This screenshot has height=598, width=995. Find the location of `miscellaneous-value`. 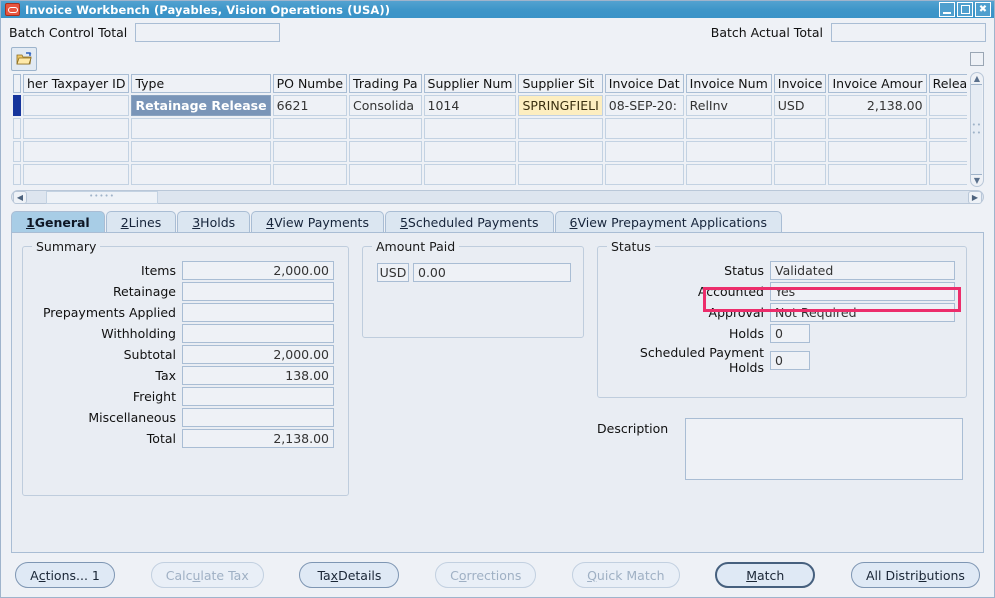

miscellaneous-value is located at coordinates (258, 417).